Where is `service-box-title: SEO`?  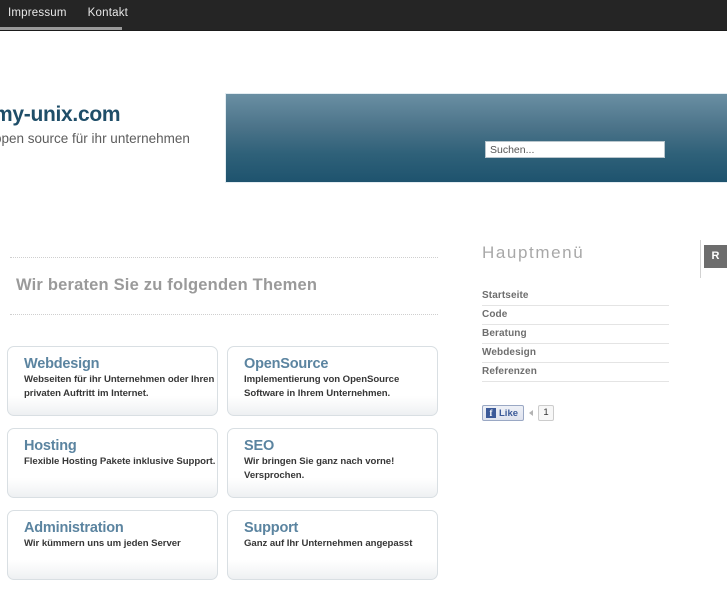 service-box-title: SEO is located at coordinates (259, 446).